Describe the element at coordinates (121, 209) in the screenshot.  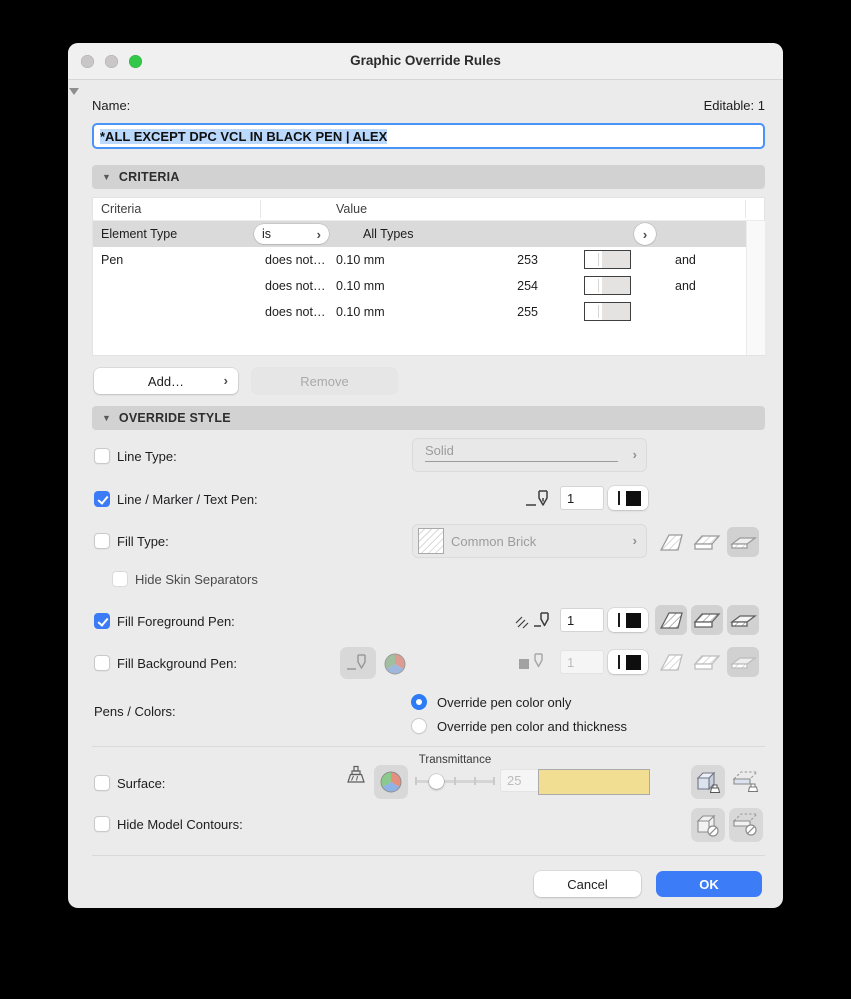
I see `column-header-criteria: Criteria` at that location.